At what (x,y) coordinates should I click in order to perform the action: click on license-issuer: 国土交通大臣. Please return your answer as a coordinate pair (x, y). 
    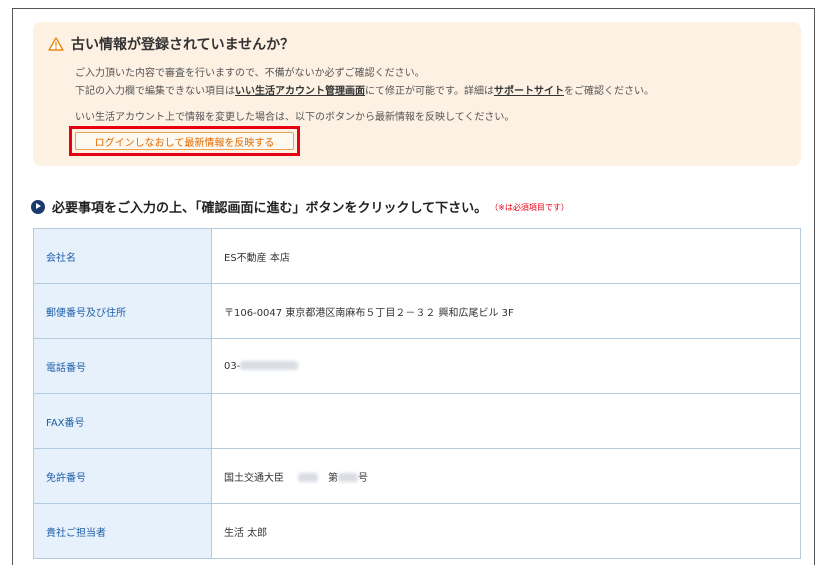
    Looking at the image, I should click on (254, 478).